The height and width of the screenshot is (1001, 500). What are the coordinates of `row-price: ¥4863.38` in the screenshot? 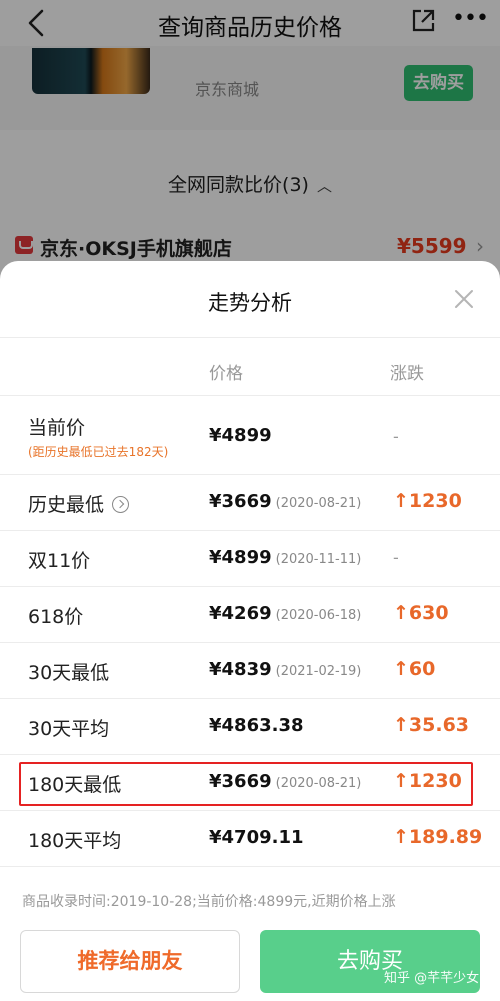 It's located at (256, 725).